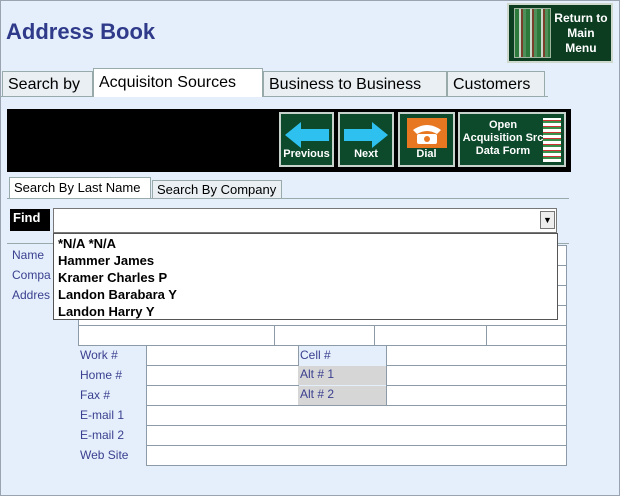 This screenshot has height=496, width=620. Describe the element at coordinates (356, 415) in the screenshot. I see `email1-field` at that location.